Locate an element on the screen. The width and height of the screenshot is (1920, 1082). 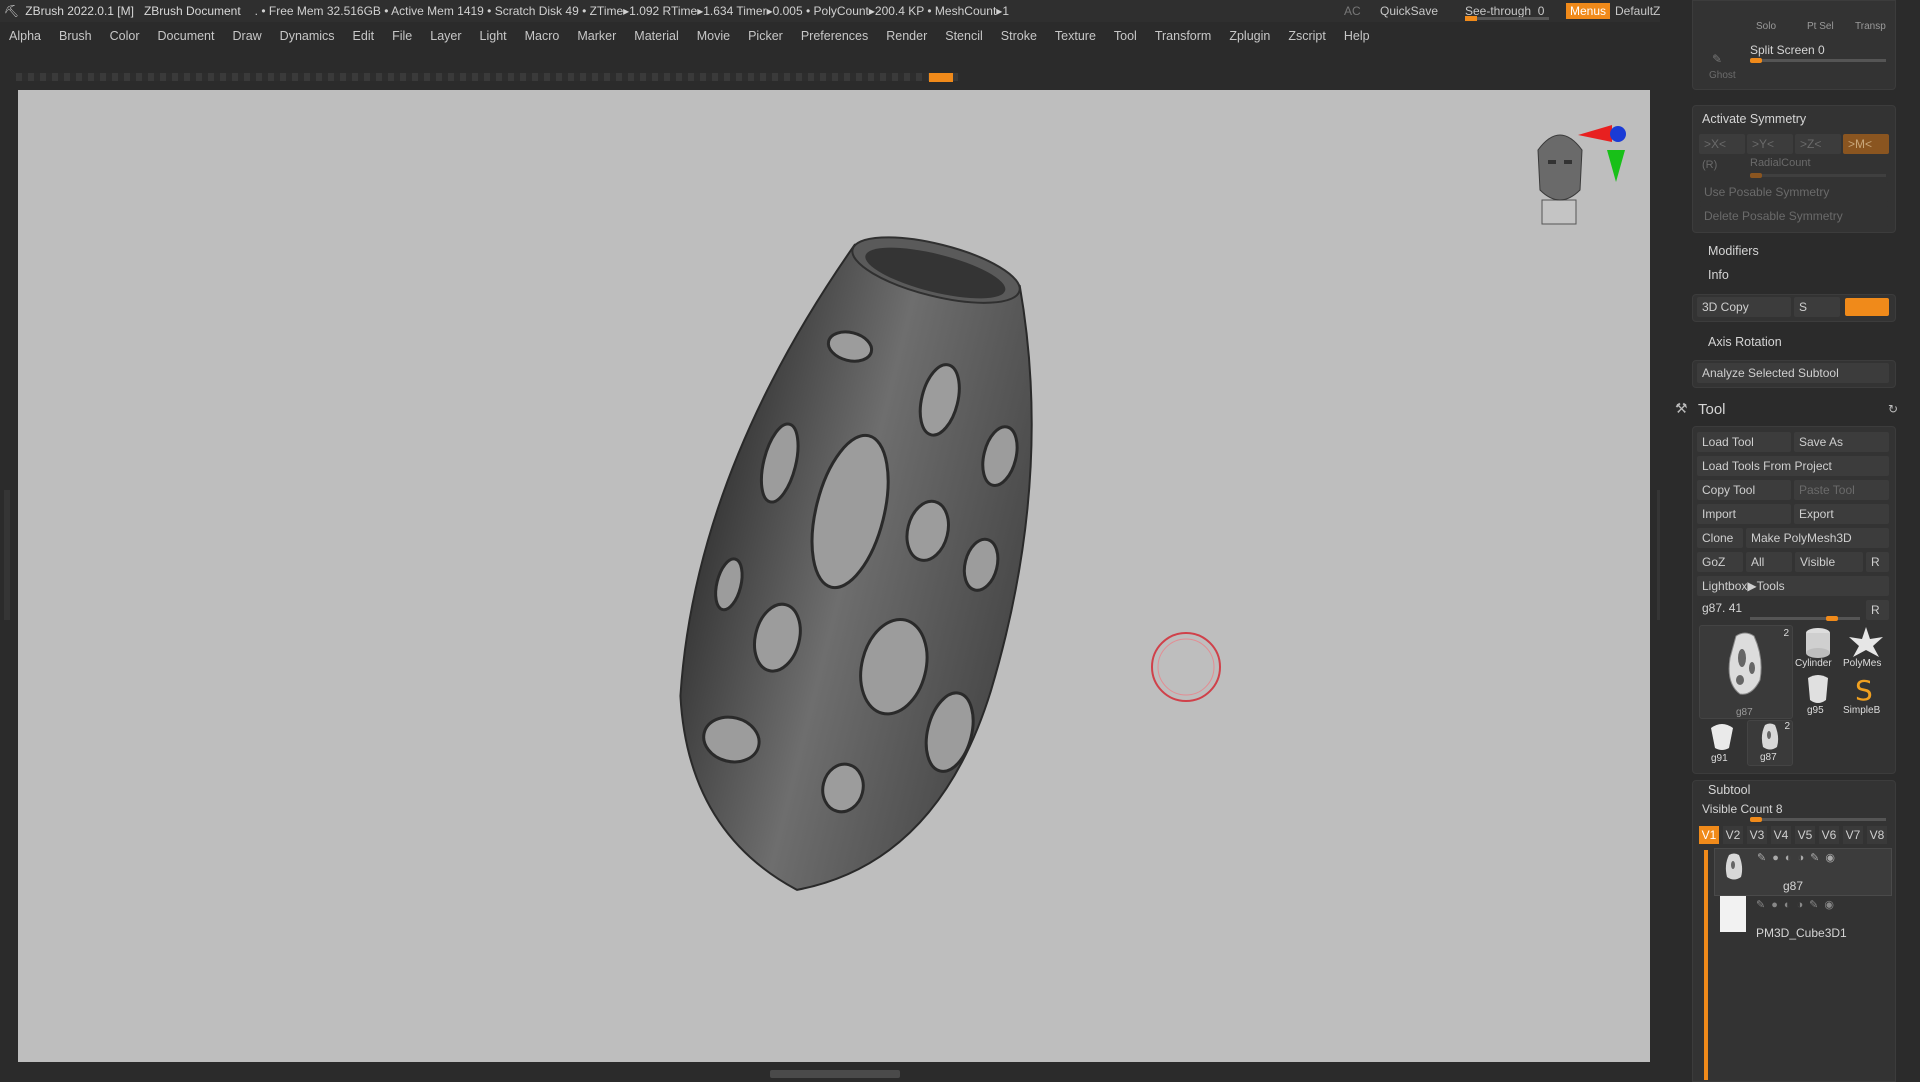
delete-posable-symmetry-button: Delete Posable Symmetry is located at coordinates (1794, 216).